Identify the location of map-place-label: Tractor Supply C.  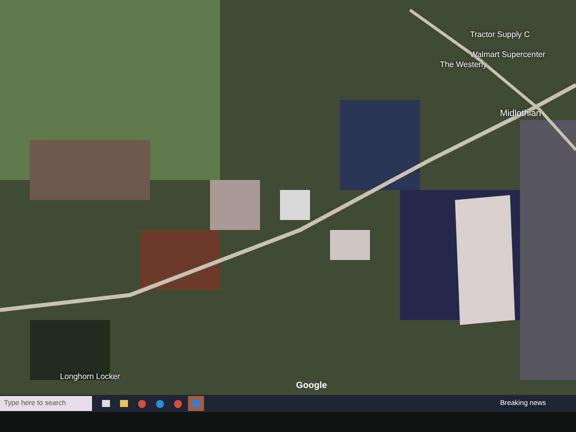
(500, 34).